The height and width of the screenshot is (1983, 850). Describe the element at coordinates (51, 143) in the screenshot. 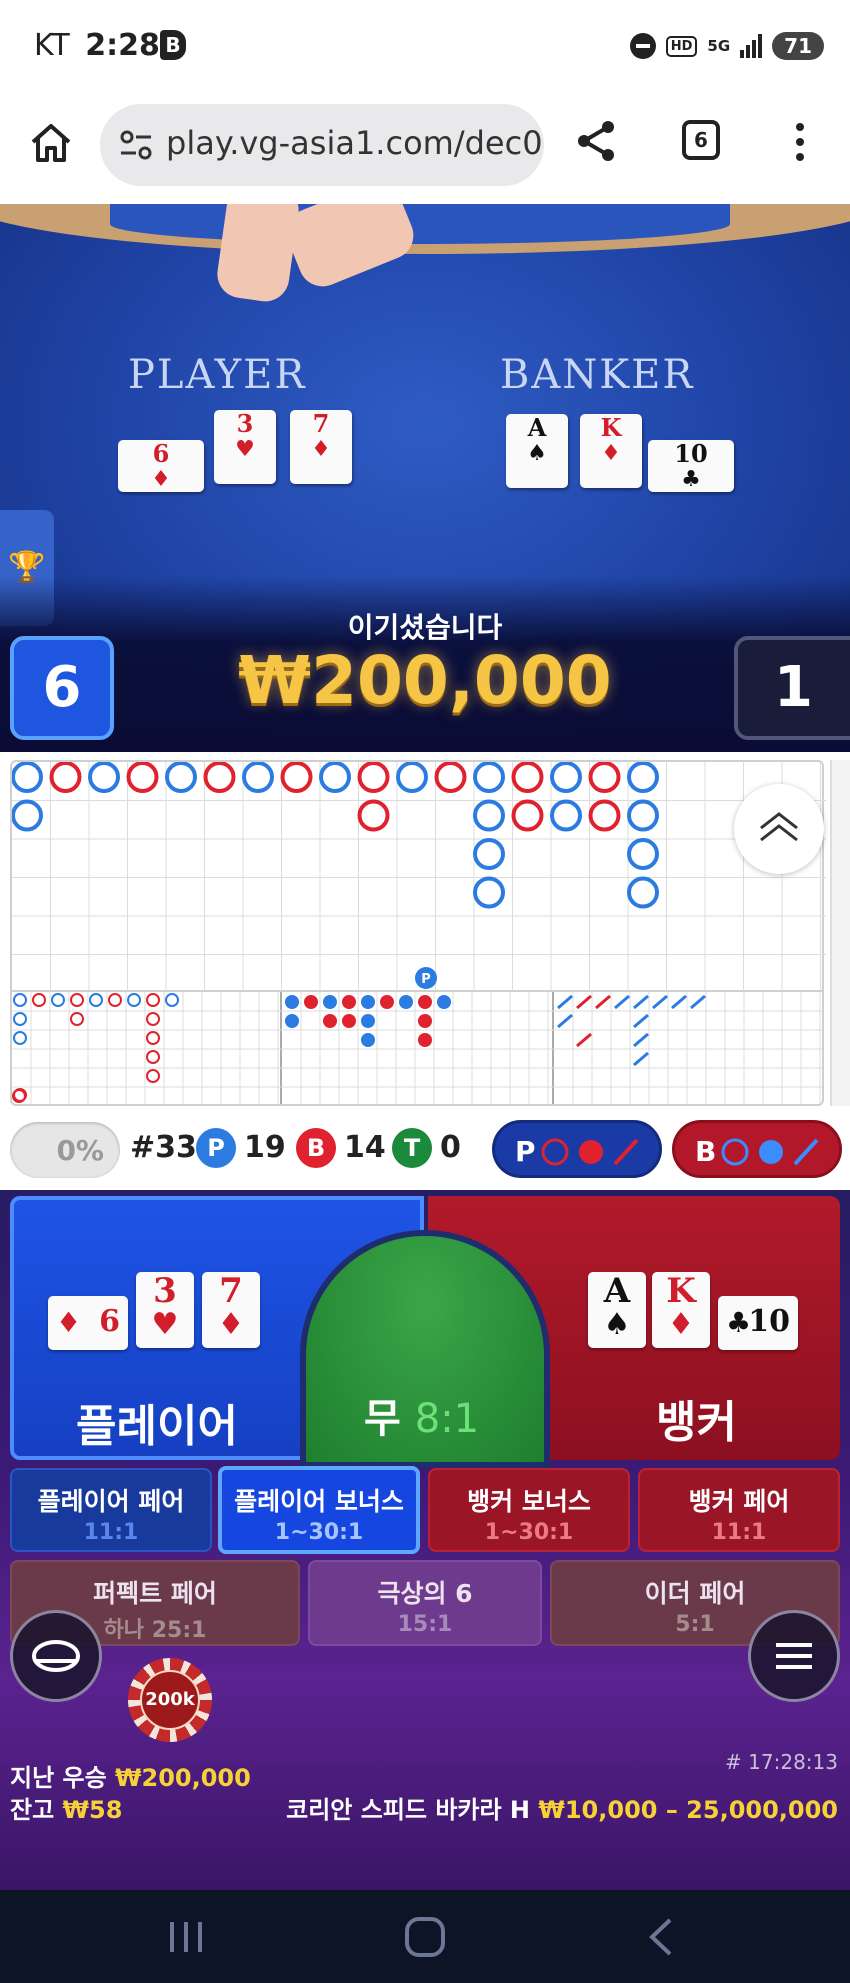

I see `home-icon` at that location.